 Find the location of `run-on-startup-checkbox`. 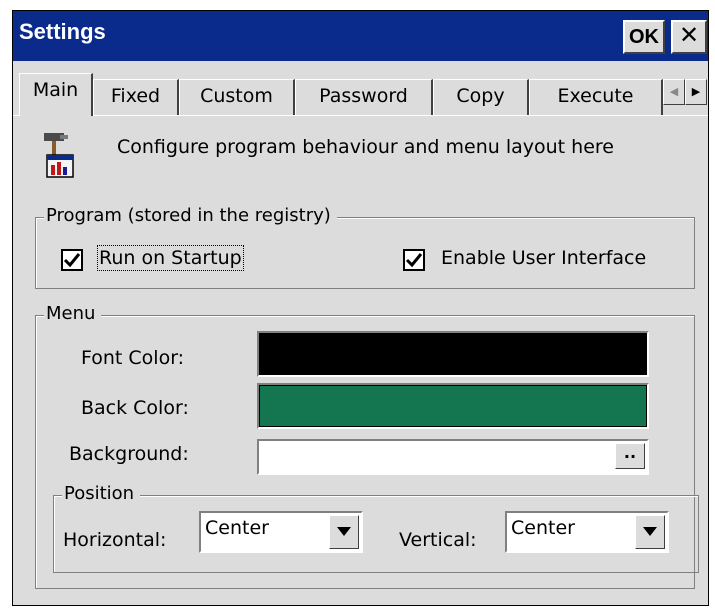

run-on-startup-checkbox is located at coordinates (72, 260).